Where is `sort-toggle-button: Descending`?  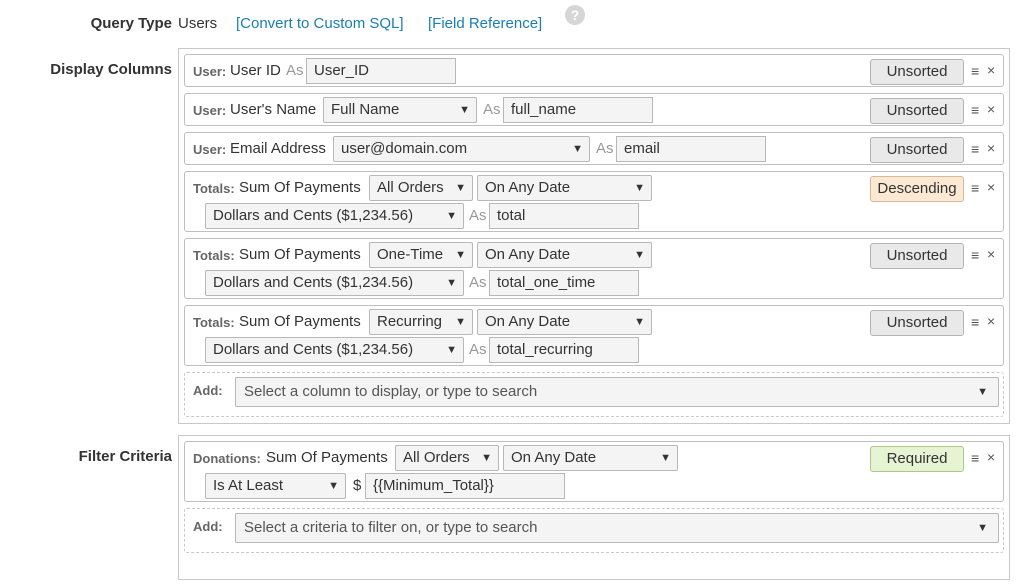 sort-toggle-button: Descending is located at coordinates (917, 189).